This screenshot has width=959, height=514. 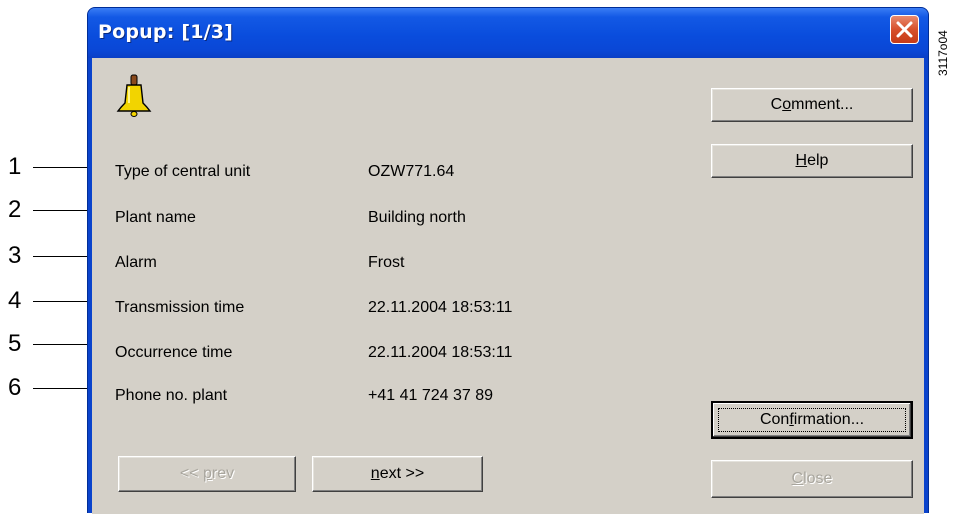 I want to click on callout-number: 3, so click(x=15, y=255).